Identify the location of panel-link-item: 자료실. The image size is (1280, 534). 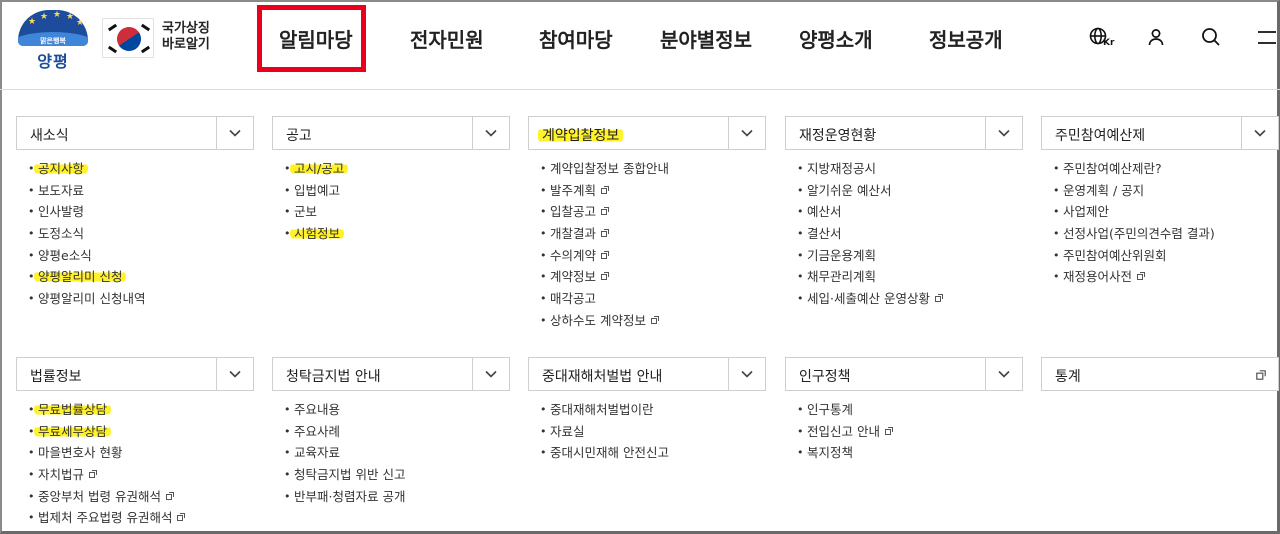
(647, 432).